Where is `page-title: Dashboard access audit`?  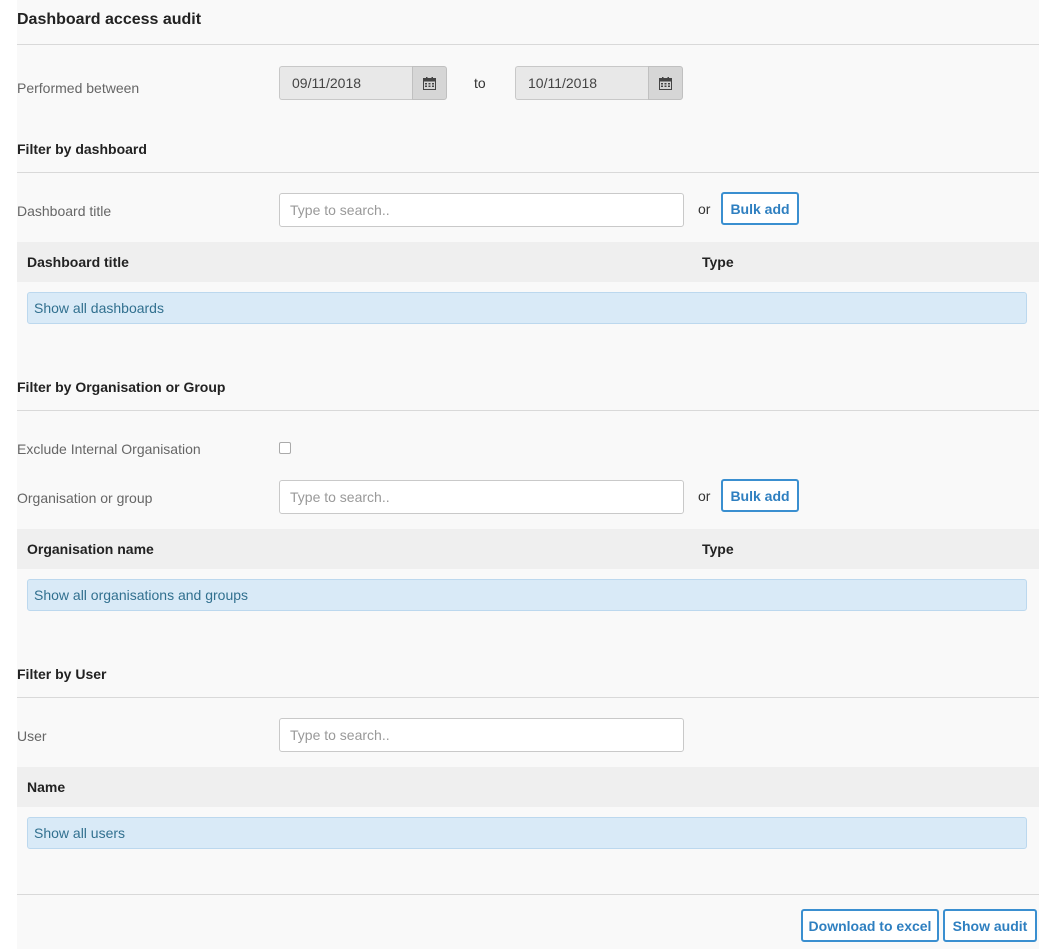
page-title: Dashboard access audit is located at coordinates (109, 19).